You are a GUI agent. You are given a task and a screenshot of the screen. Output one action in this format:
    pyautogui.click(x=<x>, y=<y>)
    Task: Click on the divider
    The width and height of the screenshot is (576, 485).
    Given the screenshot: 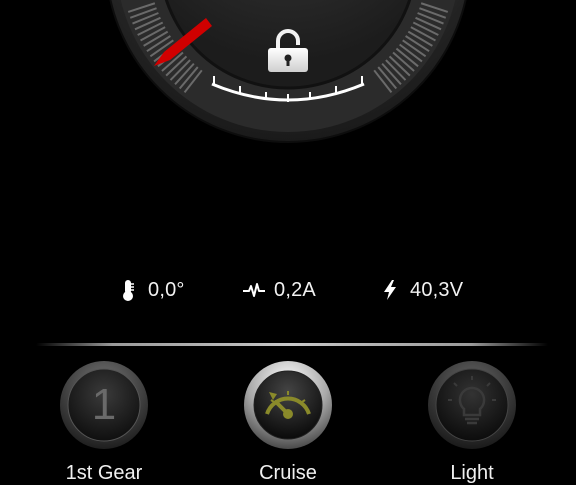 What is the action you would take?
    pyautogui.click(x=292, y=344)
    